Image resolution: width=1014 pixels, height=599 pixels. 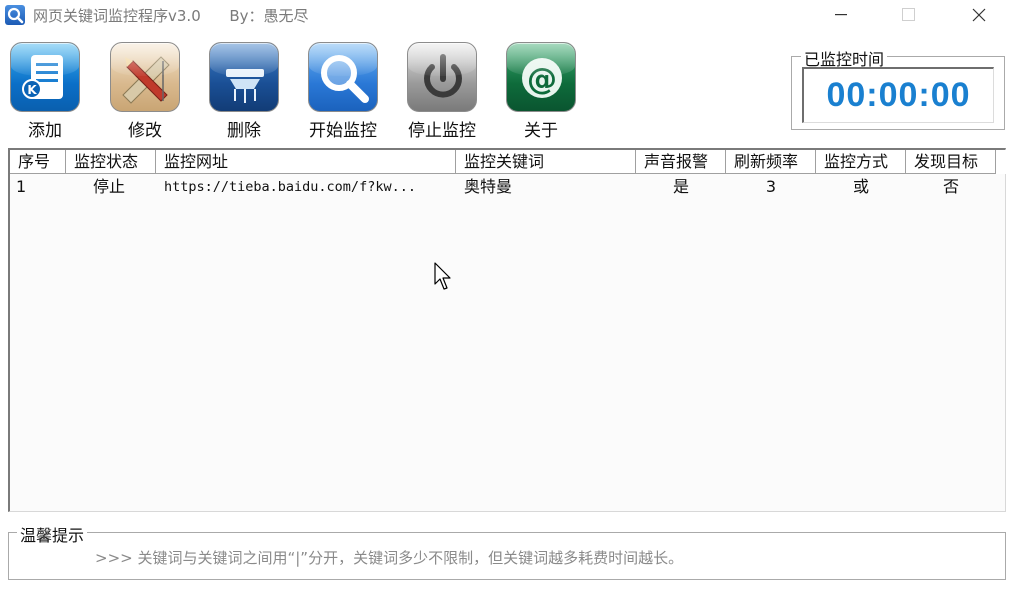 What do you see at coordinates (21, 186) in the screenshot?
I see `cell-index: 1` at bounding box center [21, 186].